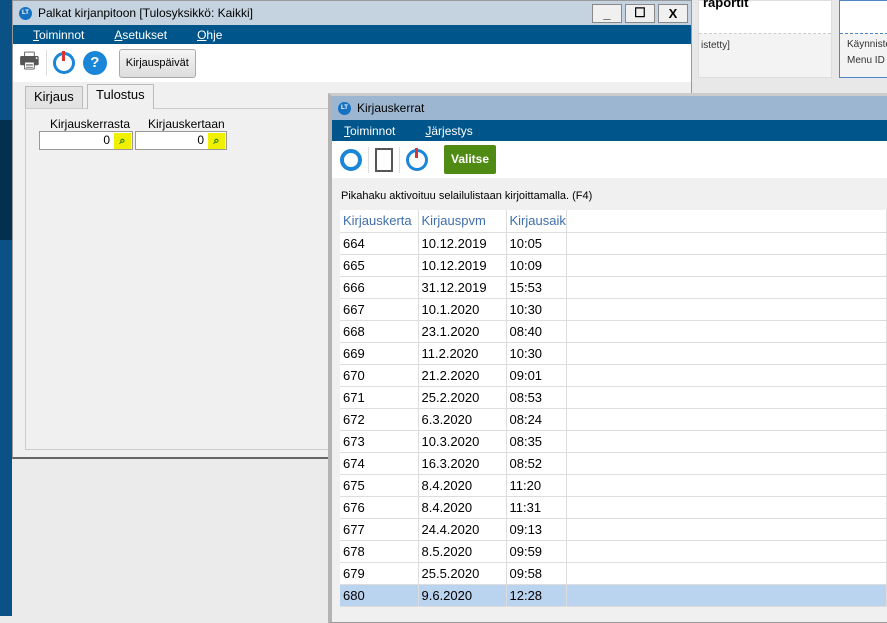 The width and height of the screenshot is (887, 623). I want to click on table-row: 664 10.12.2019 10:05, so click(613, 243).